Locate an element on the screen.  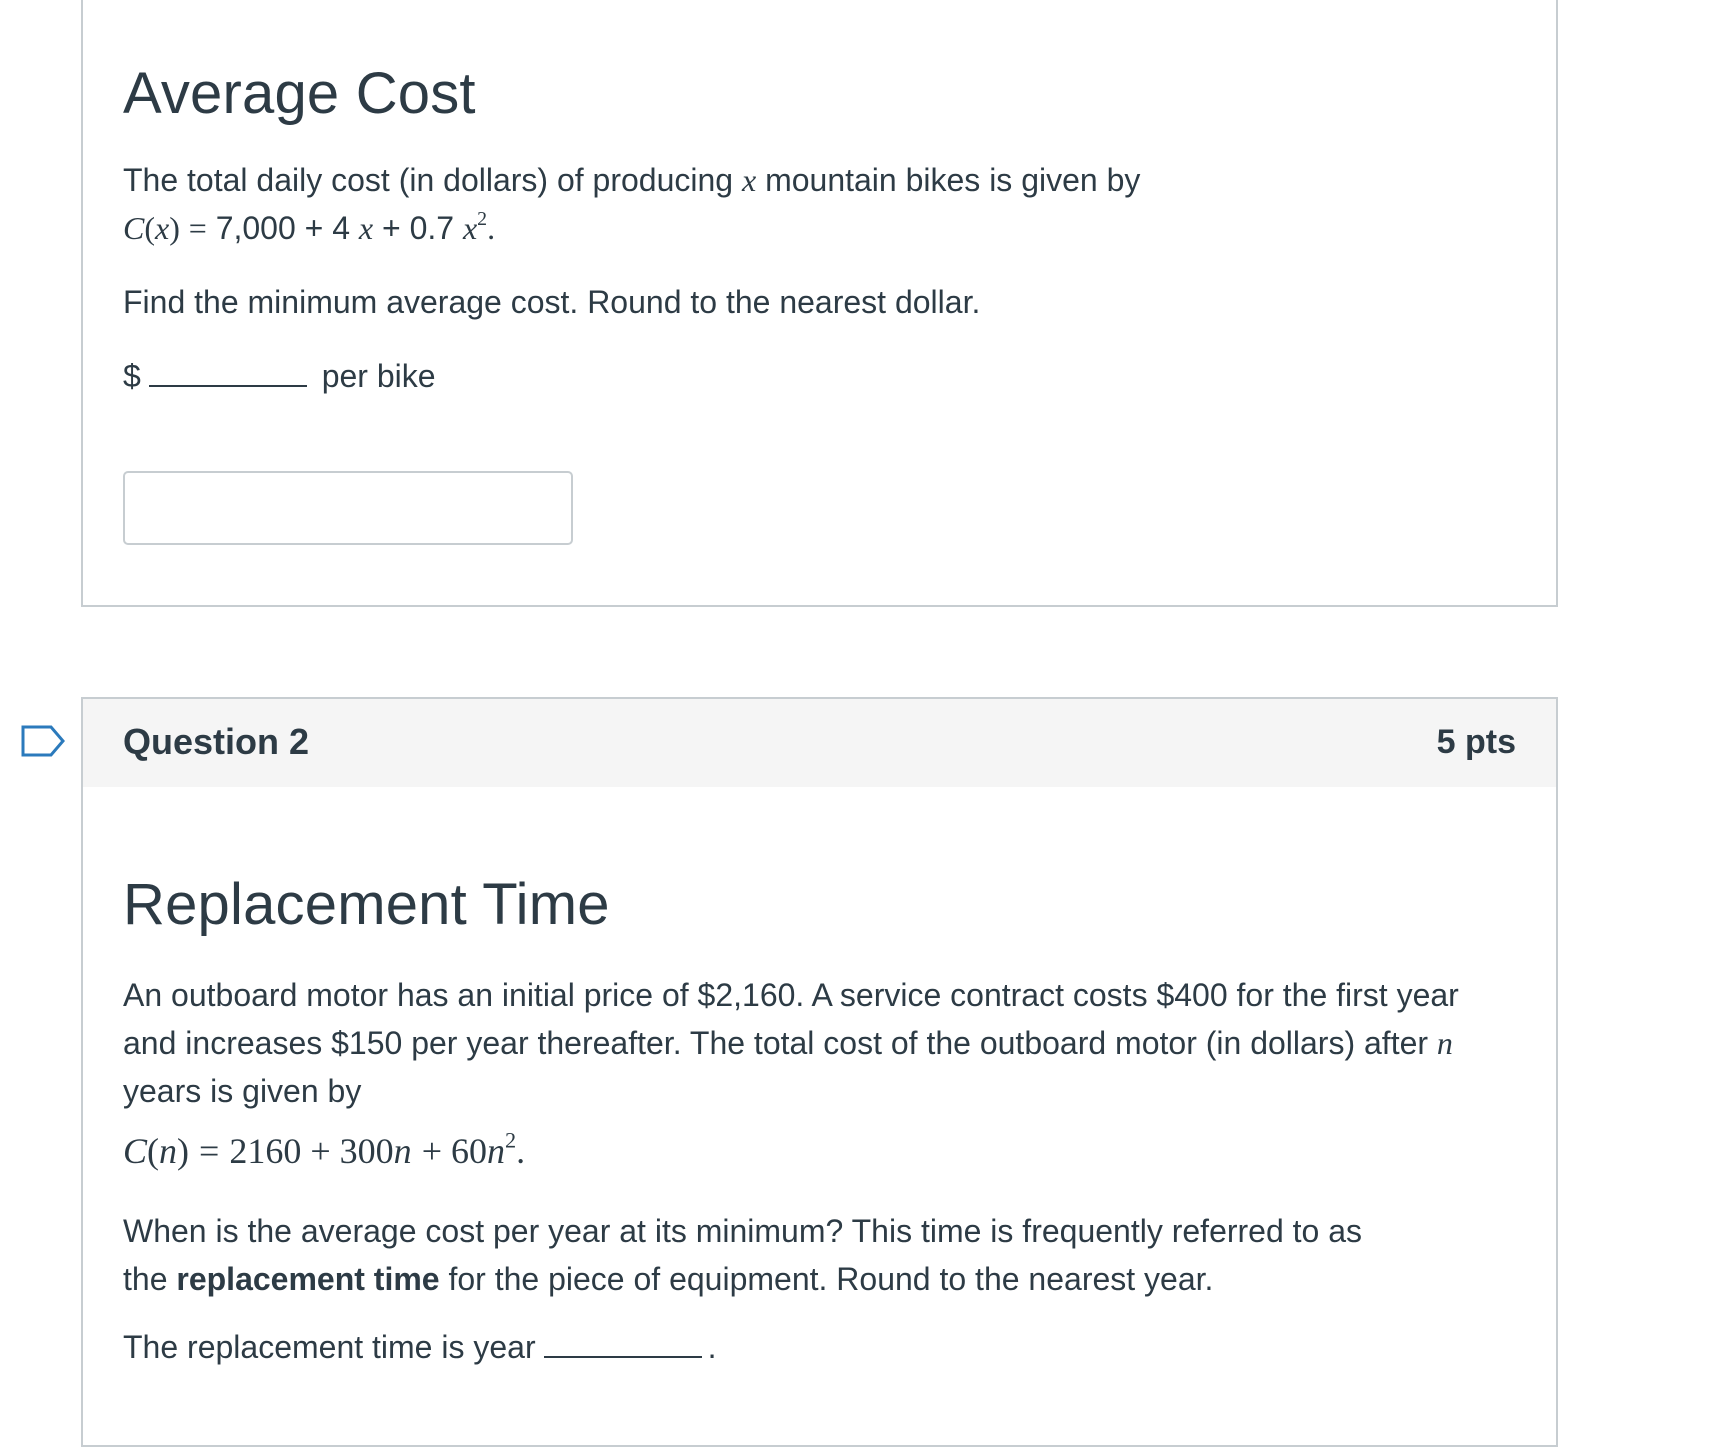
question-2-name: Question 2 is located at coordinates (216, 741).